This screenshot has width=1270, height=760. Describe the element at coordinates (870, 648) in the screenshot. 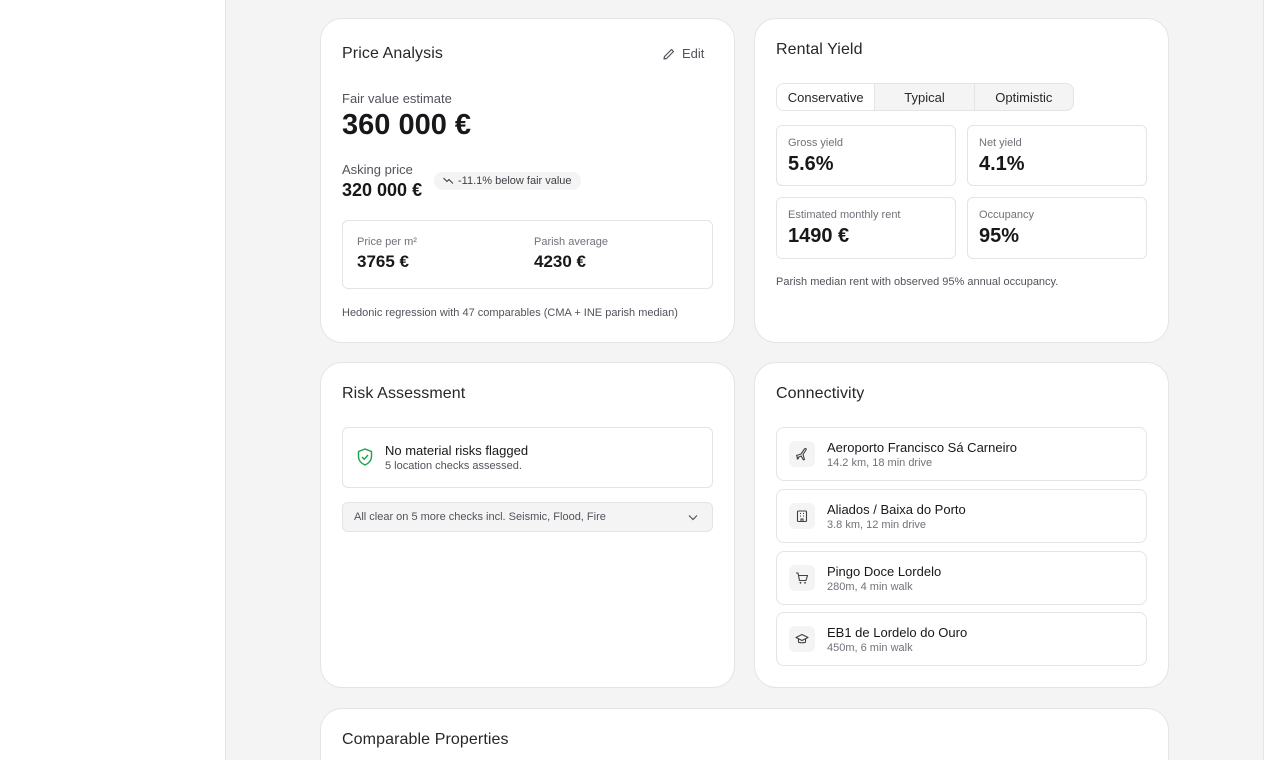

I see `connectivity-item-meta: 450m, 6 min walk` at that location.